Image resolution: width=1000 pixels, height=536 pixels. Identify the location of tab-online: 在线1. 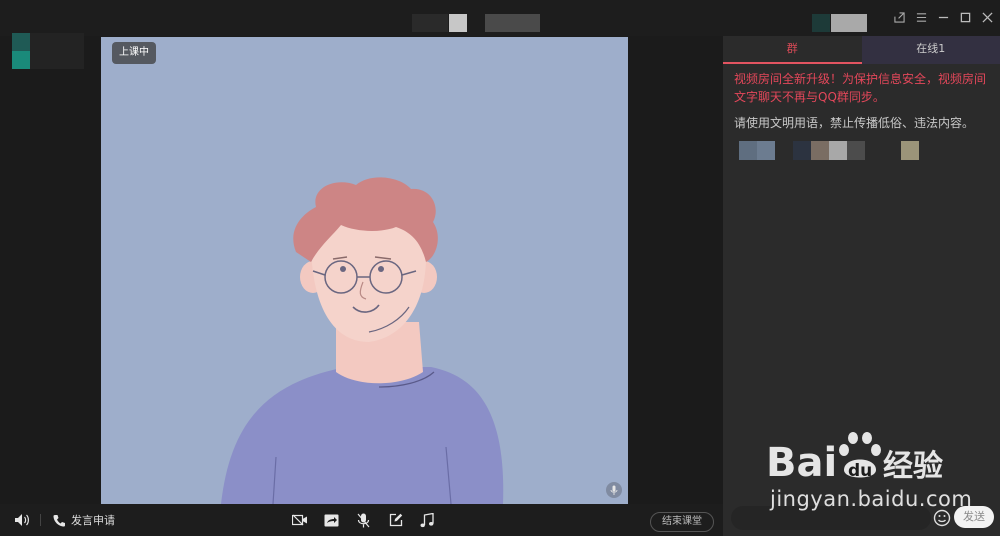
(930, 50).